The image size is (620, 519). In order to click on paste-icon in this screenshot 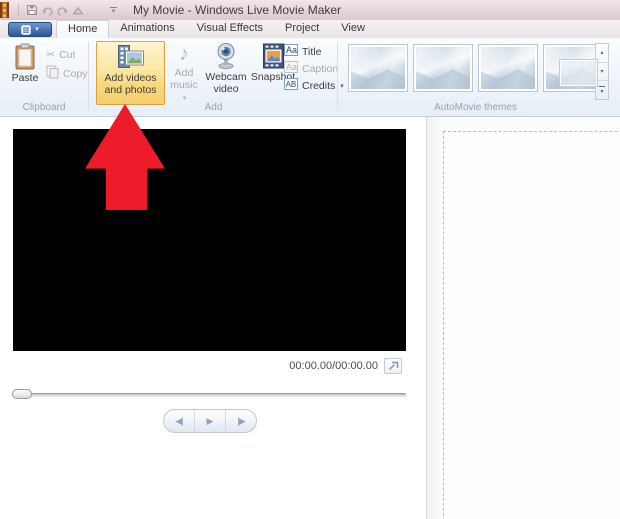, I will do `click(25, 57)`.